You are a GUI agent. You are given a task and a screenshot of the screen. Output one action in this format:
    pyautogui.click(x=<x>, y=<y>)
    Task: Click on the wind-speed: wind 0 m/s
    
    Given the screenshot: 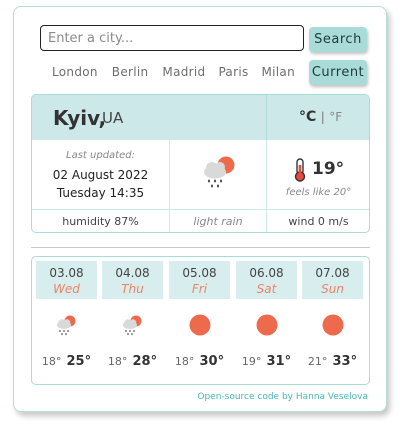 What is the action you would take?
    pyautogui.click(x=318, y=221)
    